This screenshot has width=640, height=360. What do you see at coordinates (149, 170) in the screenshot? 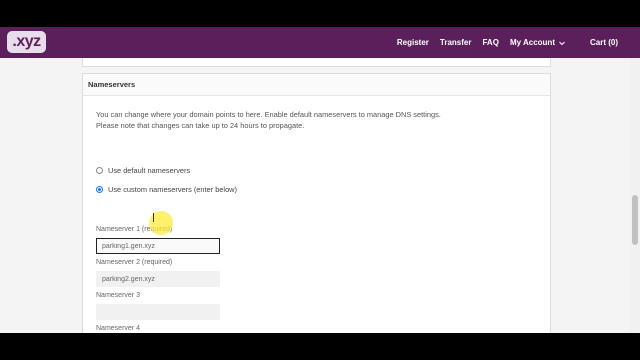
I see `radio-default-label: Use default nameservers` at bounding box center [149, 170].